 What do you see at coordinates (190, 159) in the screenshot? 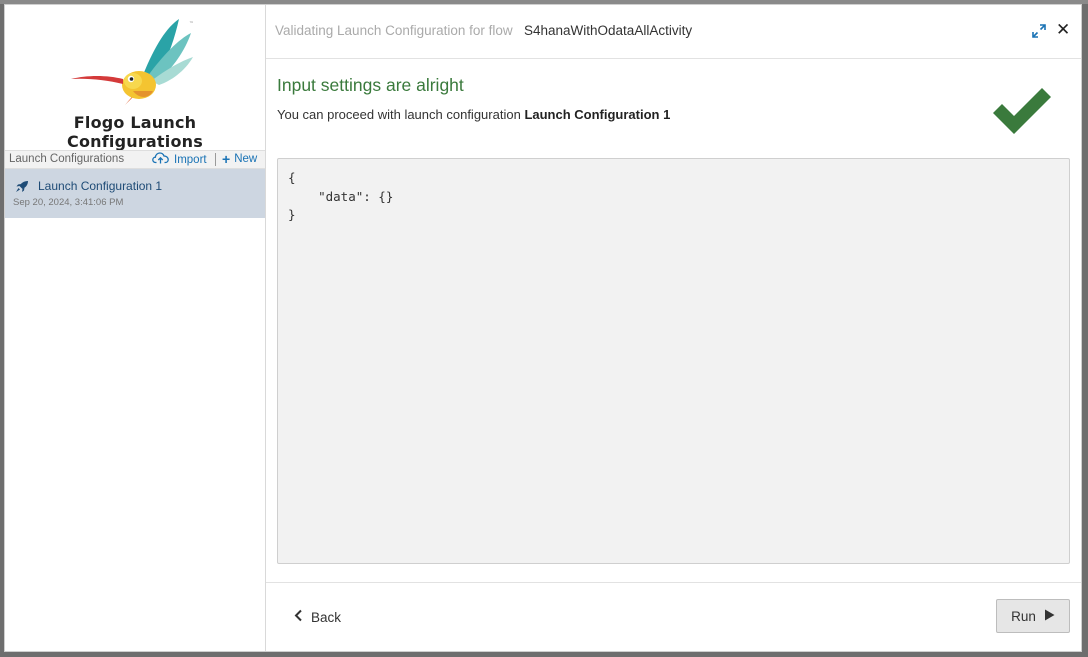
I see `import-label: Import` at bounding box center [190, 159].